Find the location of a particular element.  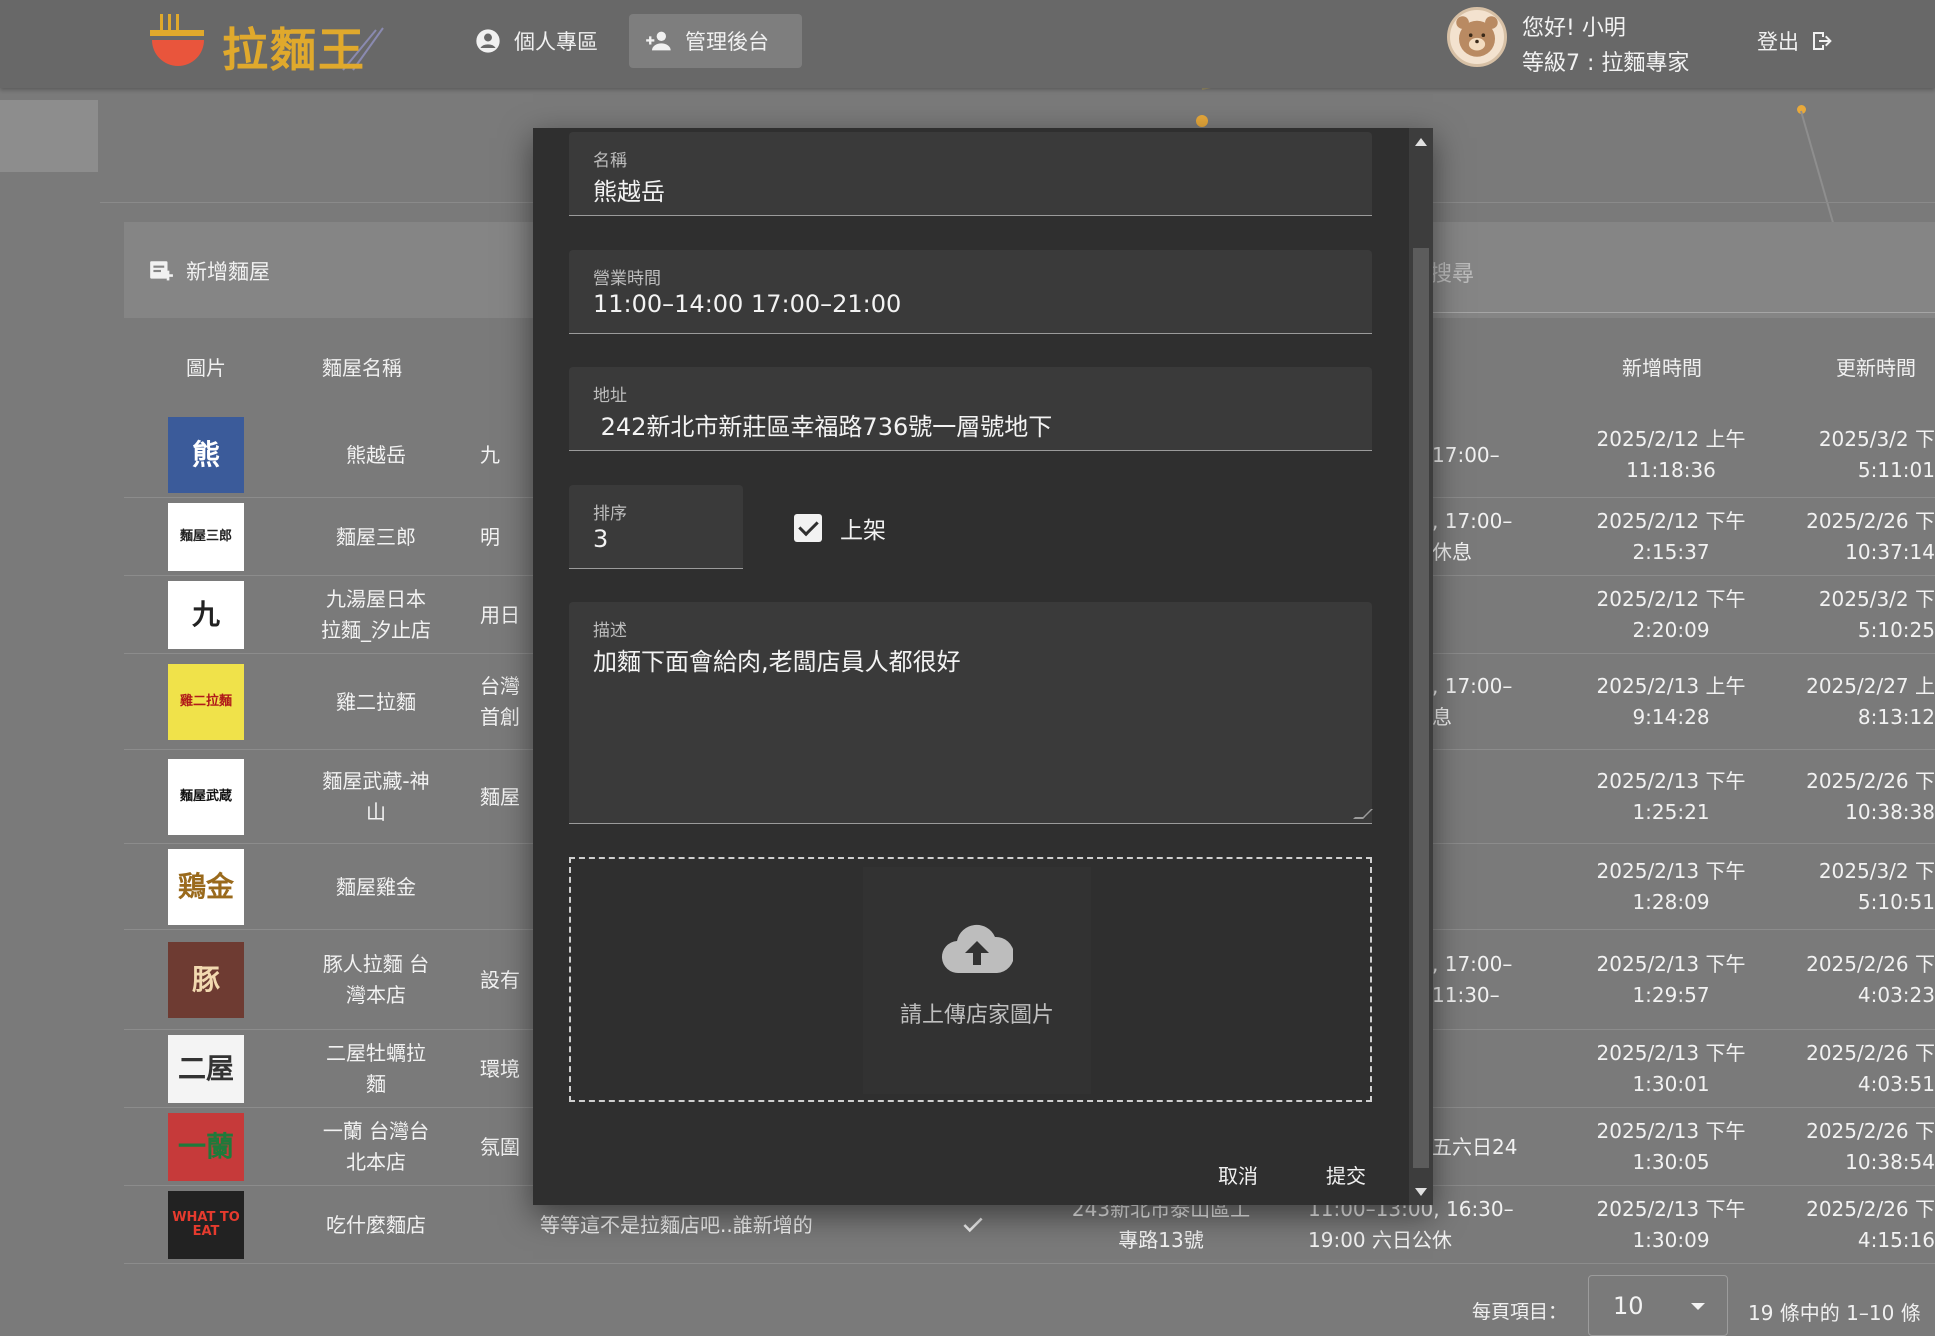

created-time: 2025/2/13 下午 1:30:05 is located at coordinates (1671, 1146).